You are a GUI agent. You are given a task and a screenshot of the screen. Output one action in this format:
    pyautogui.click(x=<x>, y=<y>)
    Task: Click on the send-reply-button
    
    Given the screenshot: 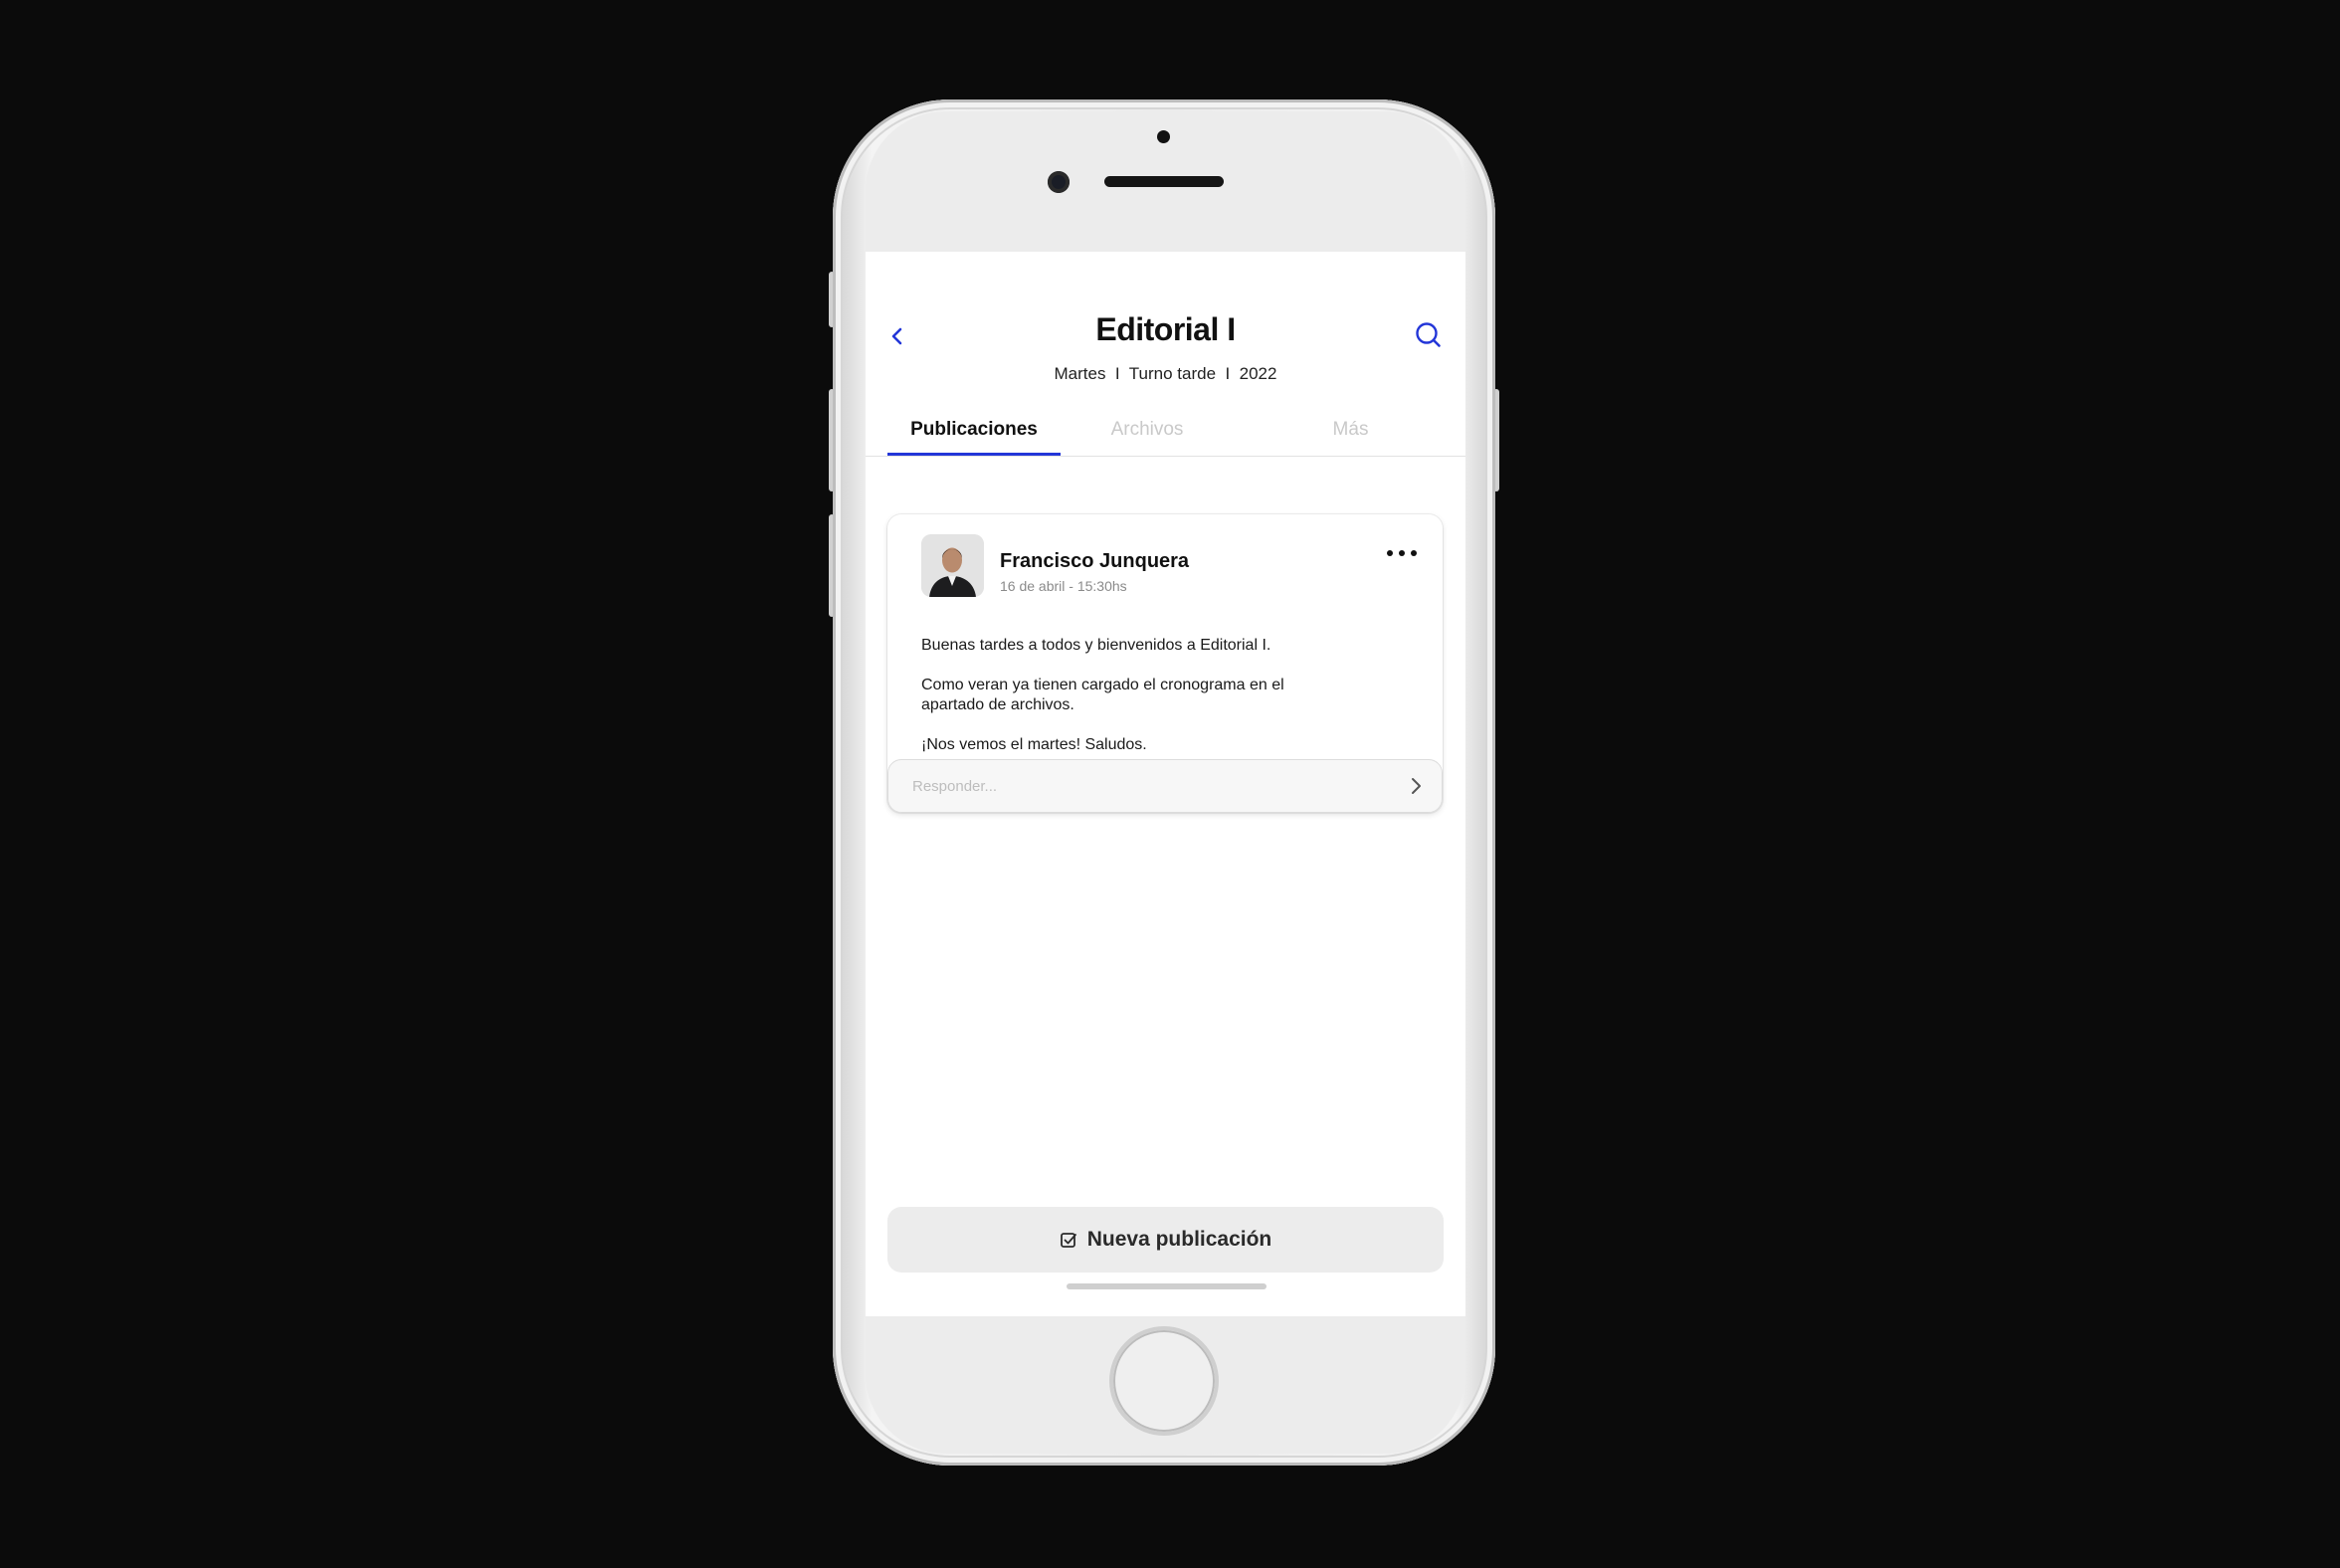 What is the action you would take?
    pyautogui.click(x=1416, y=786)
    